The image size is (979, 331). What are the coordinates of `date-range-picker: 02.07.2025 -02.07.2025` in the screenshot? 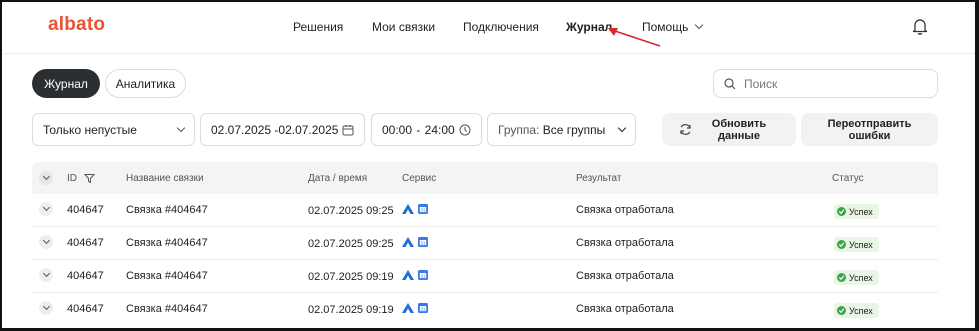 It's located at (282, 129).